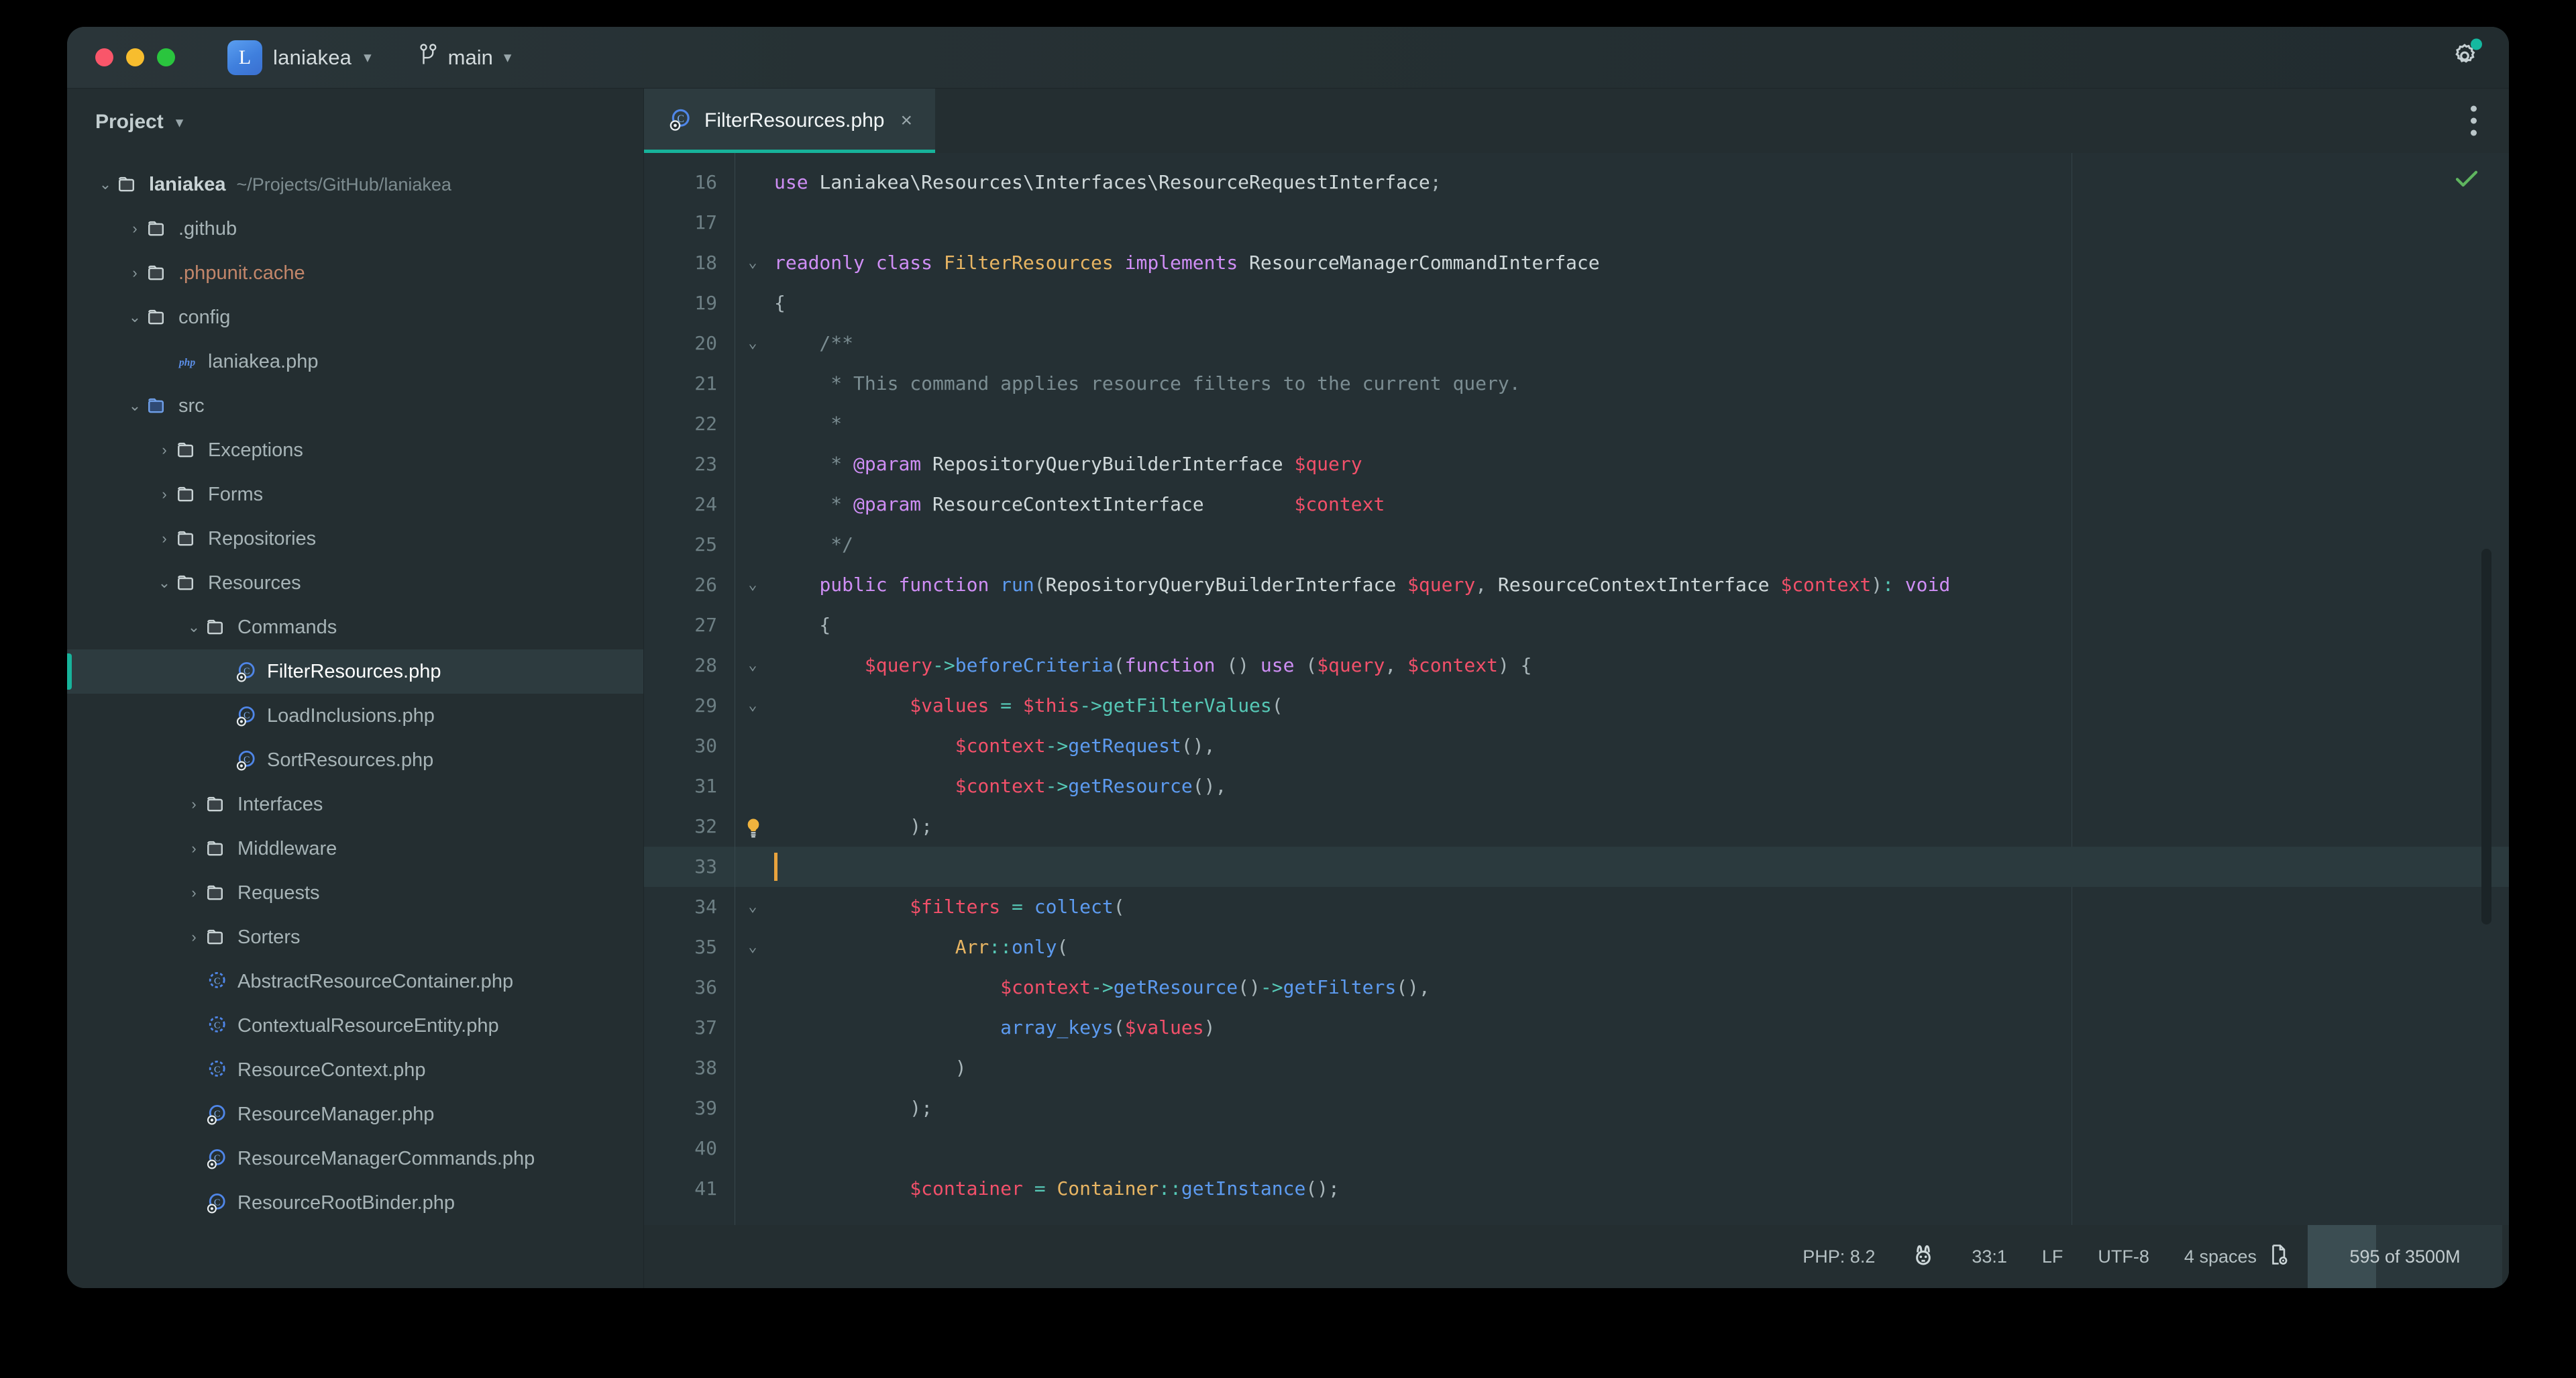 This screenshot has height=1378, width=2576. Describe the element at coordinates (705, 746) in the screenshot. I see `line-number: 30` at that location.